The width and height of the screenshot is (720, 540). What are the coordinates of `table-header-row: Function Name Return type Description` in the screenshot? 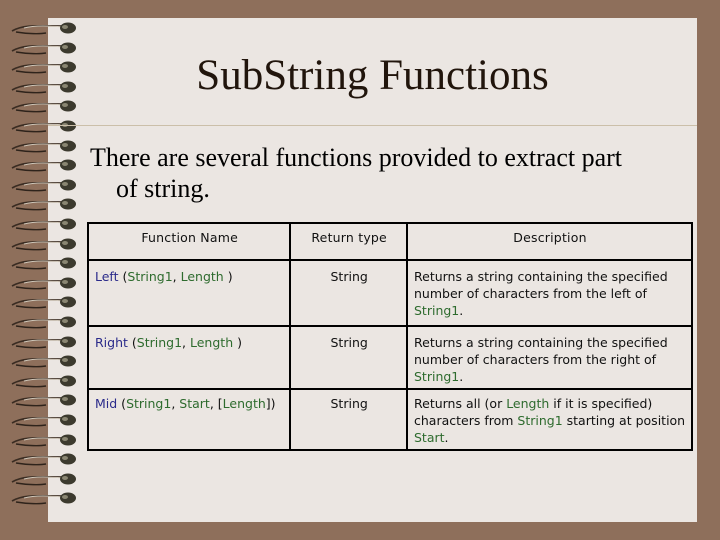 It's located at (389, 241).